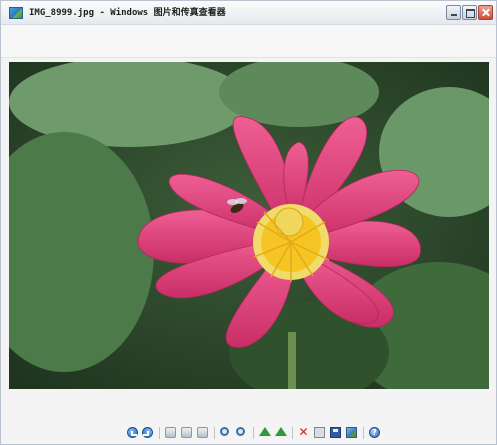 The image size is (497, 445). What do you see at coordinates (132, 432) in the screenshot?
I see `previous-image-icon` at bounding box center [132, 432].